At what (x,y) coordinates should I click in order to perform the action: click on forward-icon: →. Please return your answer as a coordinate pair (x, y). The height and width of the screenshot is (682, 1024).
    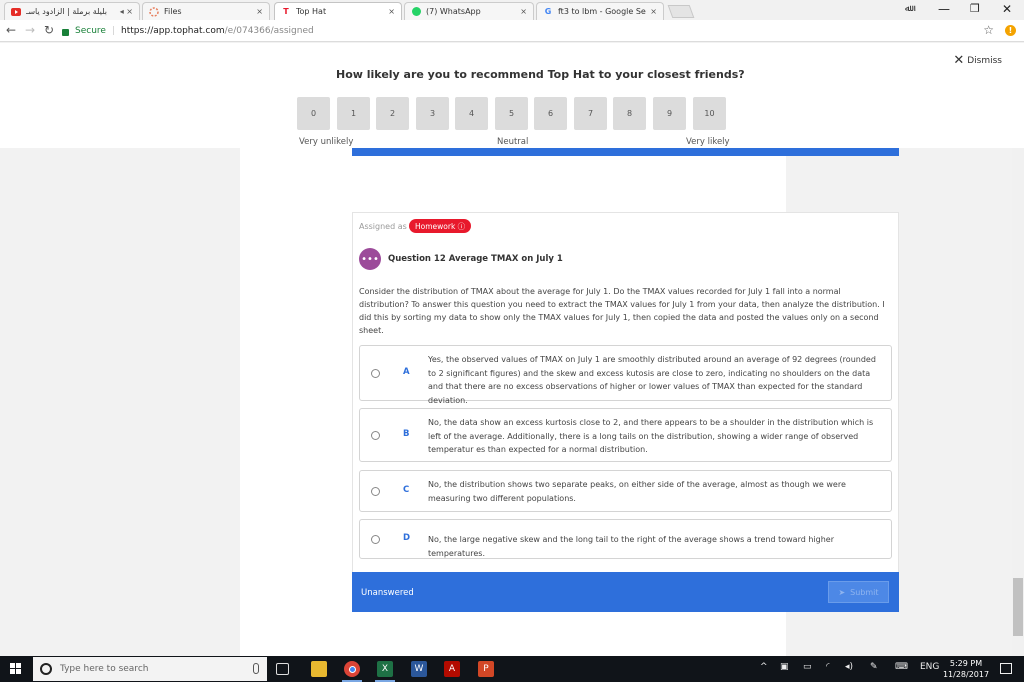
    Looking at the image, I should click on (30, 30).